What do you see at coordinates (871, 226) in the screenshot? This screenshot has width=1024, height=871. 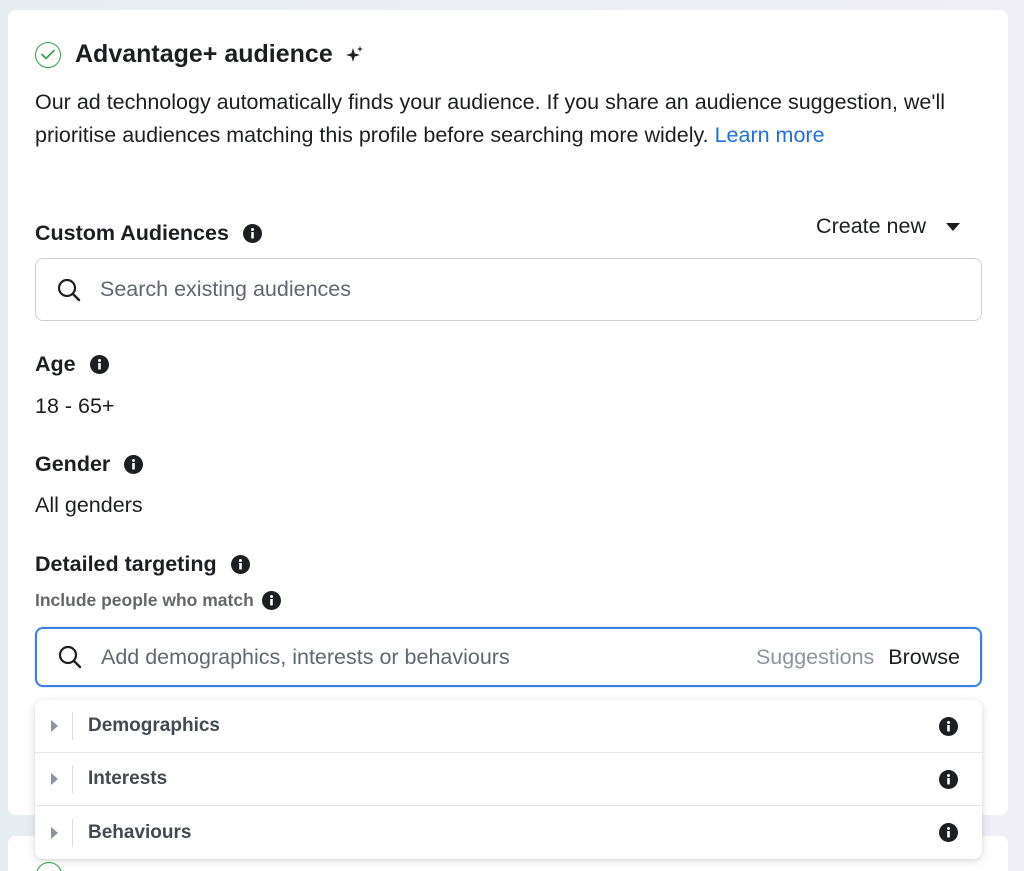 I see `create-new-label: Create new` at bounding box center [871, 226].